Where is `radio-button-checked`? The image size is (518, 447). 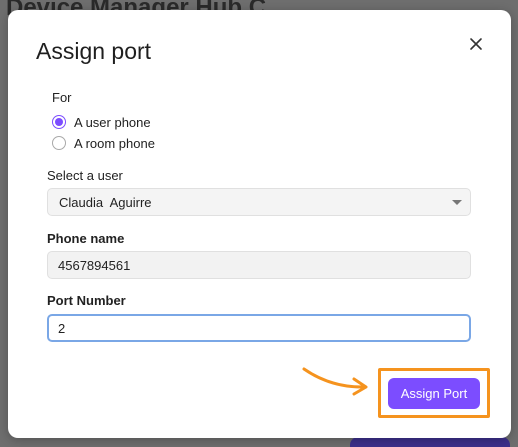 radio-button-checked is located at coordinates (59, 122).